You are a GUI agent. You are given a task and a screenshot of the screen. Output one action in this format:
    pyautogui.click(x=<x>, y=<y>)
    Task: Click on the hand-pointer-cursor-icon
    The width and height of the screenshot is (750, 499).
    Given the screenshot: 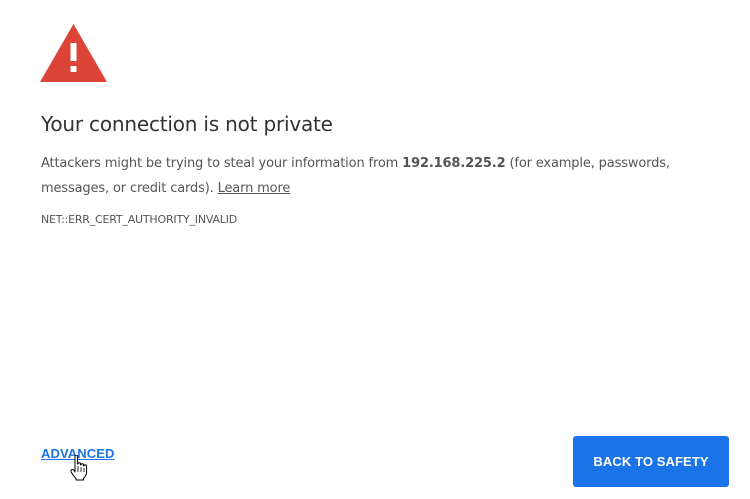 What is the action you would take?
    pyautogui.click(x=79, y=468)
    